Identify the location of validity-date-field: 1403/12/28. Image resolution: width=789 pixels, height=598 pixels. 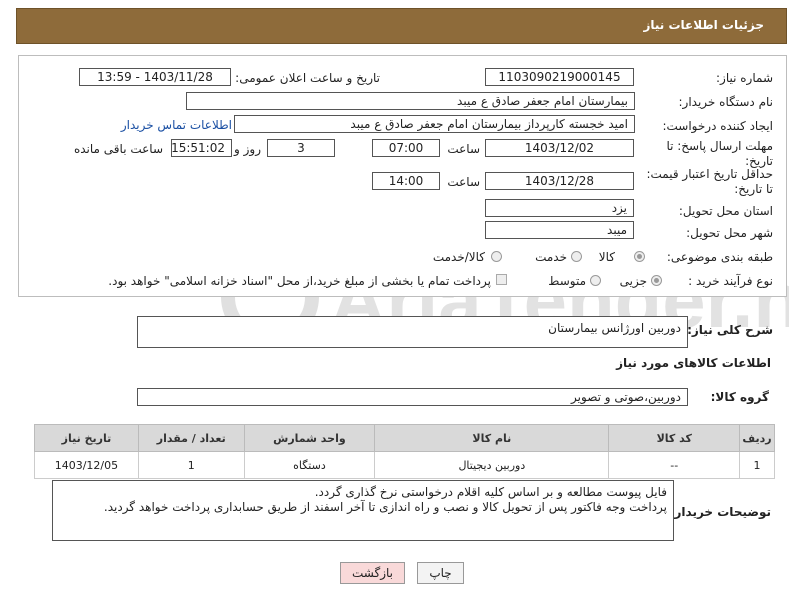
(559, 181).